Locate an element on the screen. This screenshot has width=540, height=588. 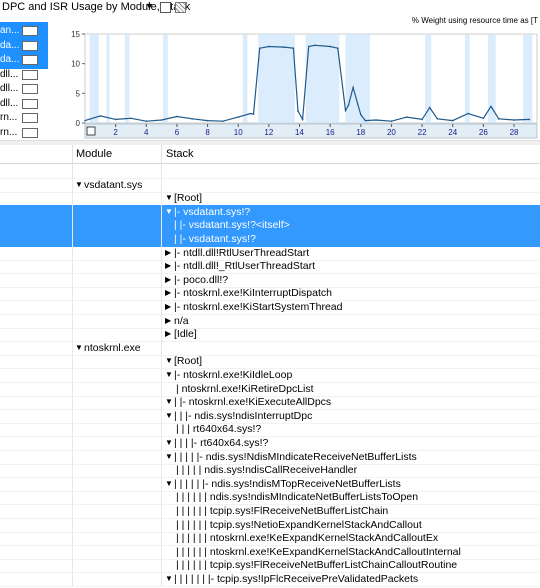
stack-frame: |- poco.dll!? is located at coordinates (201, 279).